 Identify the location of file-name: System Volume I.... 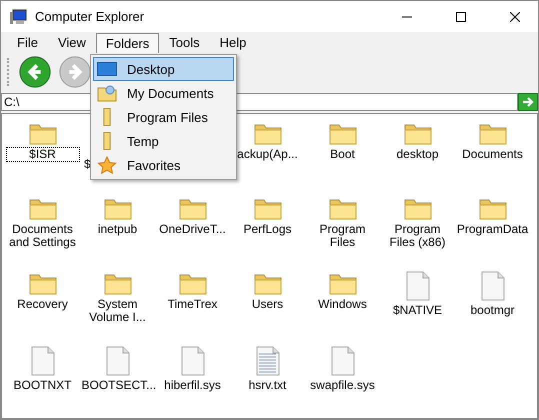
(118, 311).